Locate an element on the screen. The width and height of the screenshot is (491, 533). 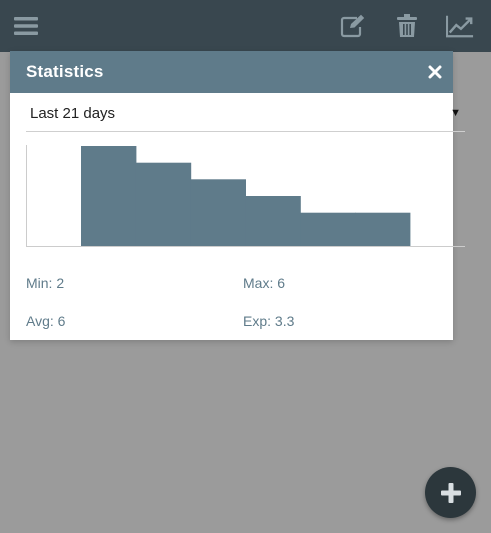
dialog-title: Statistics is located at coordinates (65, 71).